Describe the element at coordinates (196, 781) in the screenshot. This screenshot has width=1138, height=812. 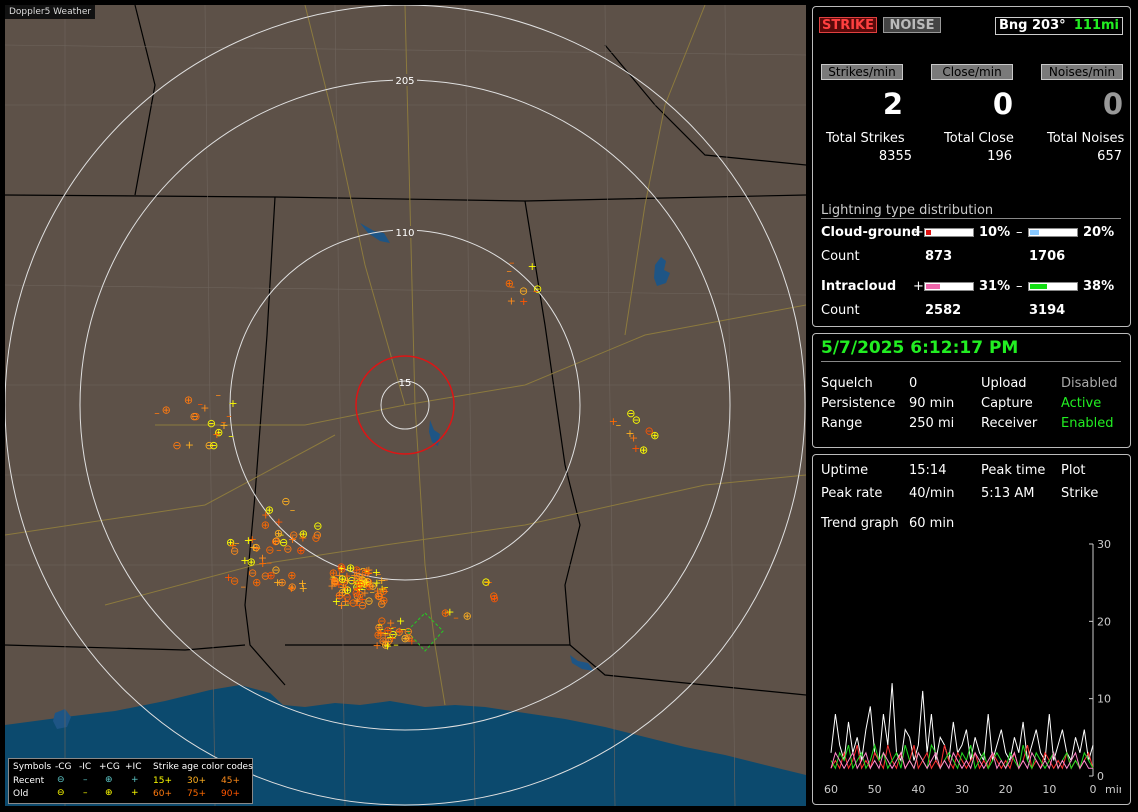
I see `legend-age-30: 30+` at that location.